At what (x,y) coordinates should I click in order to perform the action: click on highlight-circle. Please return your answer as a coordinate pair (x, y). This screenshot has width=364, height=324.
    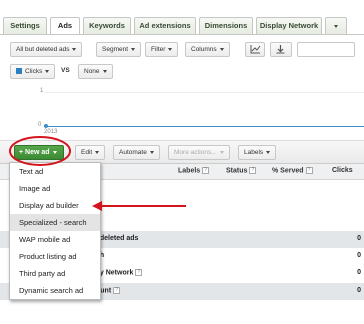
    Looking at the image, I should click on (40, 151).